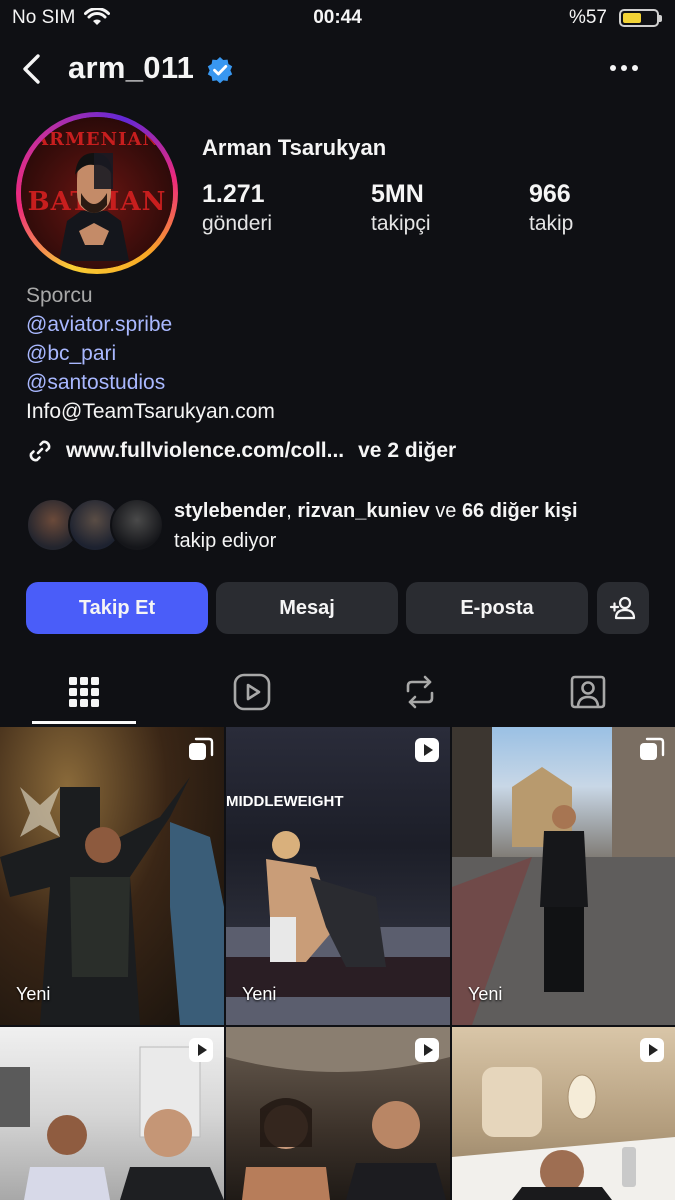 This screenshot has height=1200, width=675. I want to click on post-banner-text: MIDDLEWEIGHT, so click(285, 801).